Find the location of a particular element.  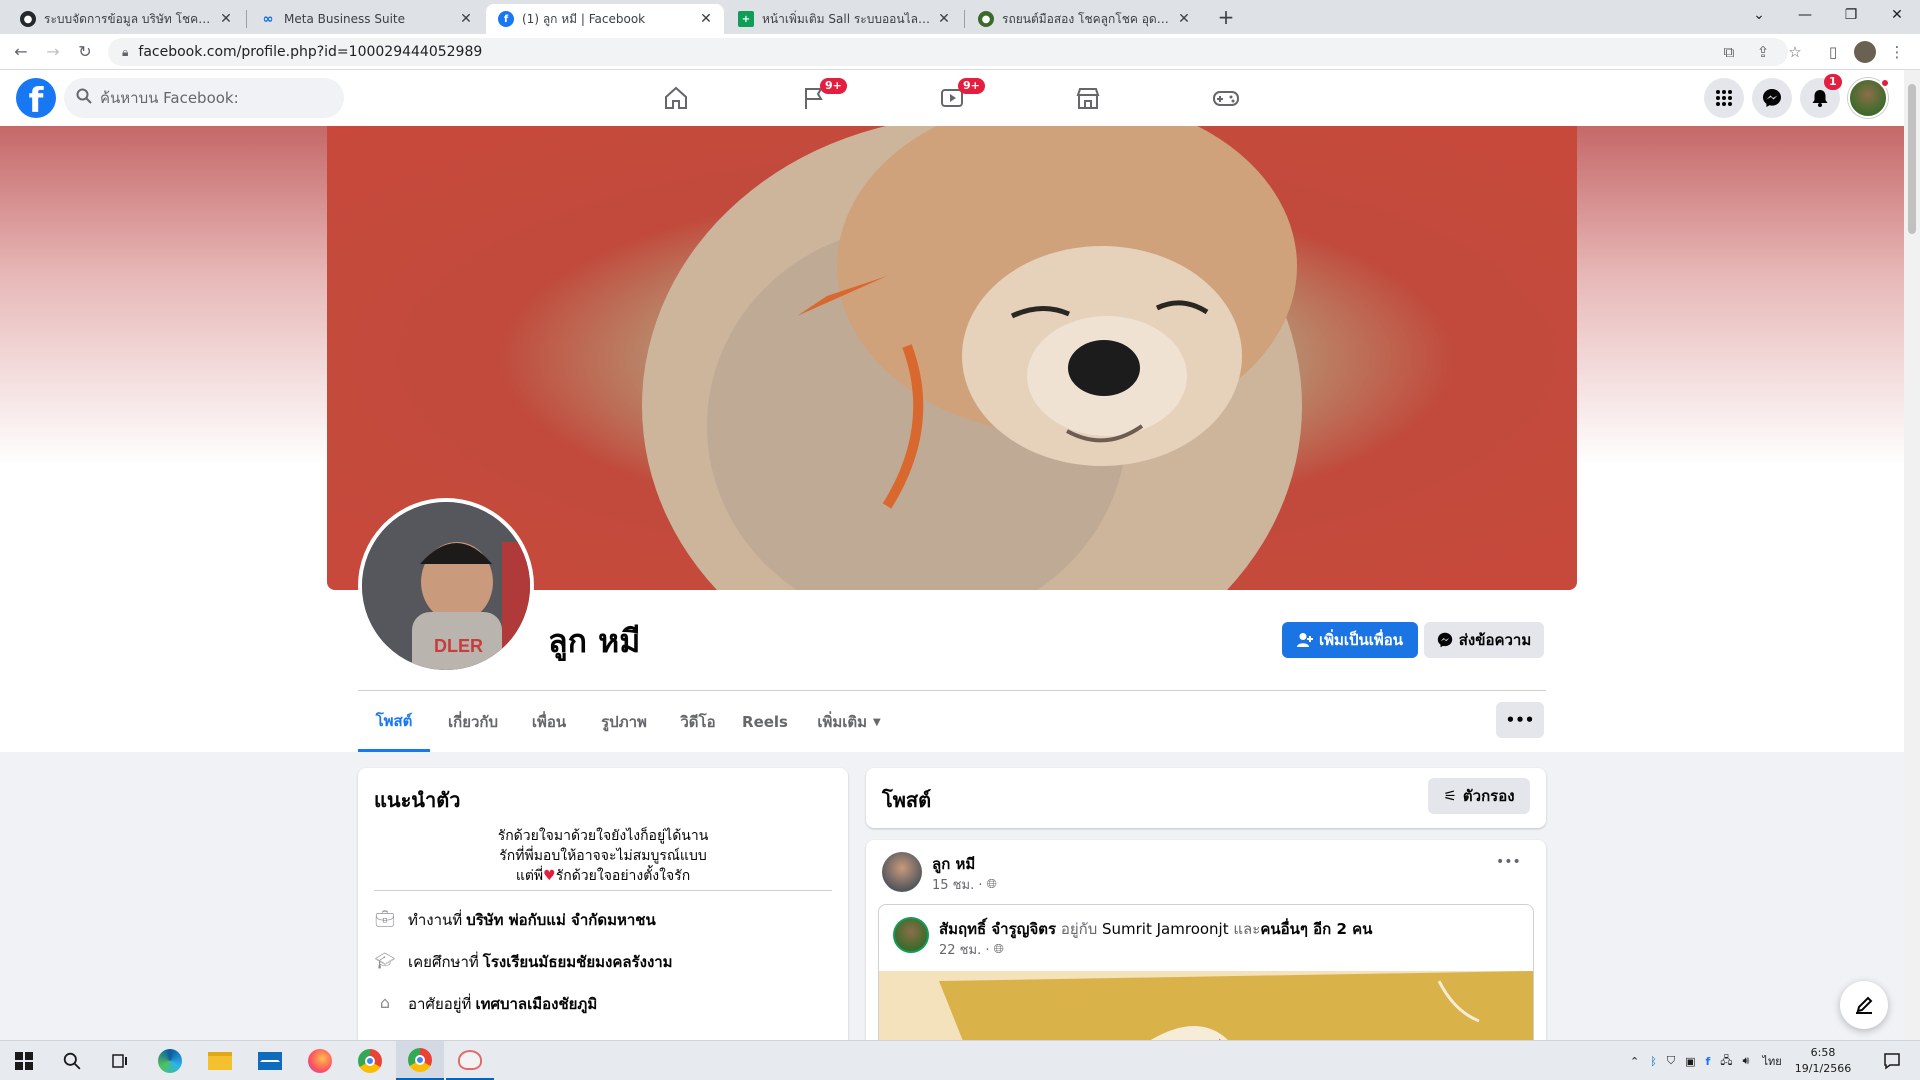

education-link: โรงเรียนมัธยมชัยมงคลรังงาม is located at coordinates (578, 962).